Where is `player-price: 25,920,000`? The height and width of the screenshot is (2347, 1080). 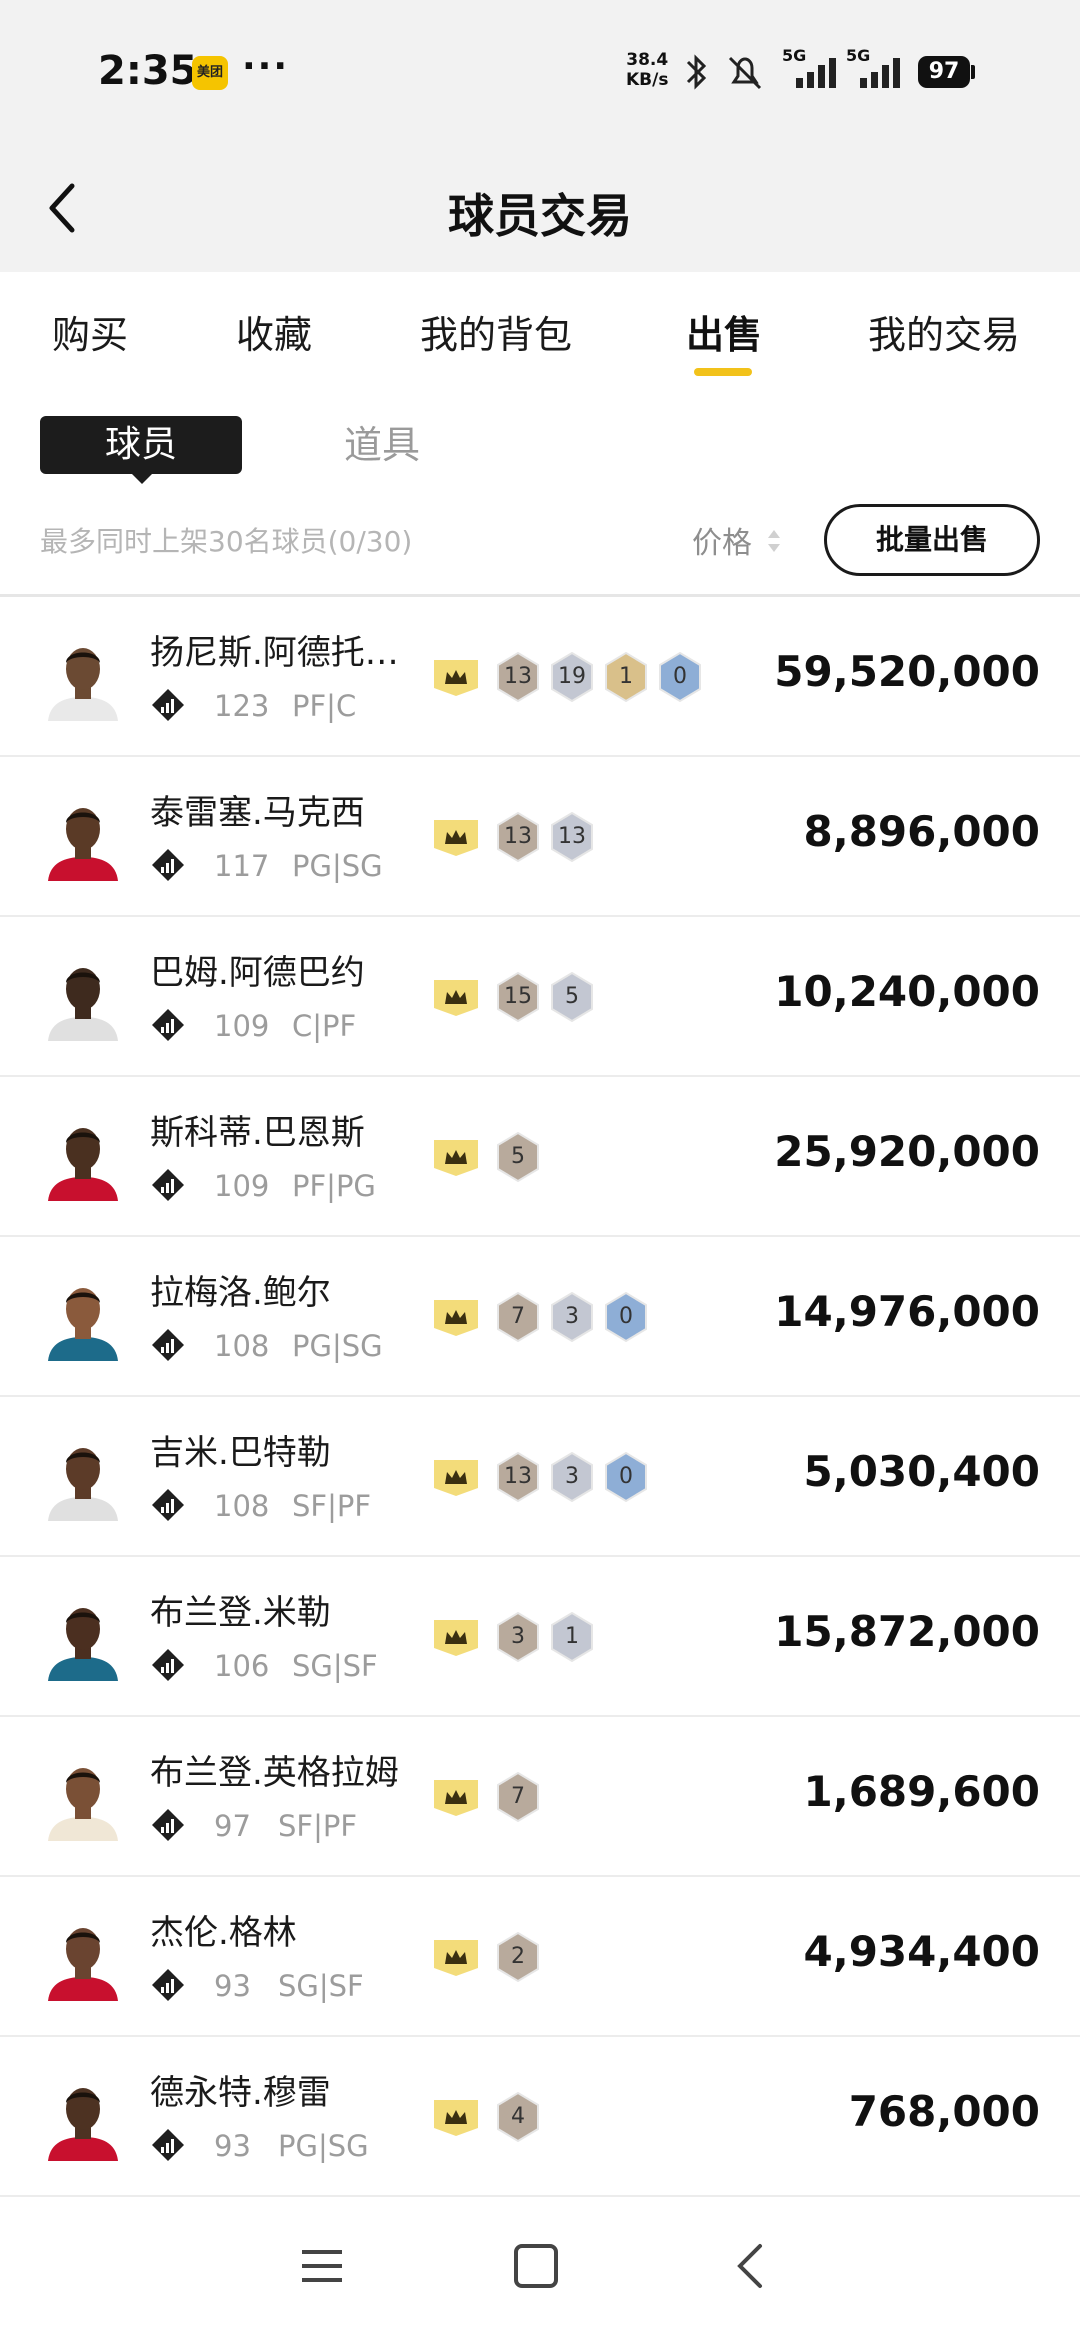 player-price: 25,920,000 is located at coordinates (907, 1151).